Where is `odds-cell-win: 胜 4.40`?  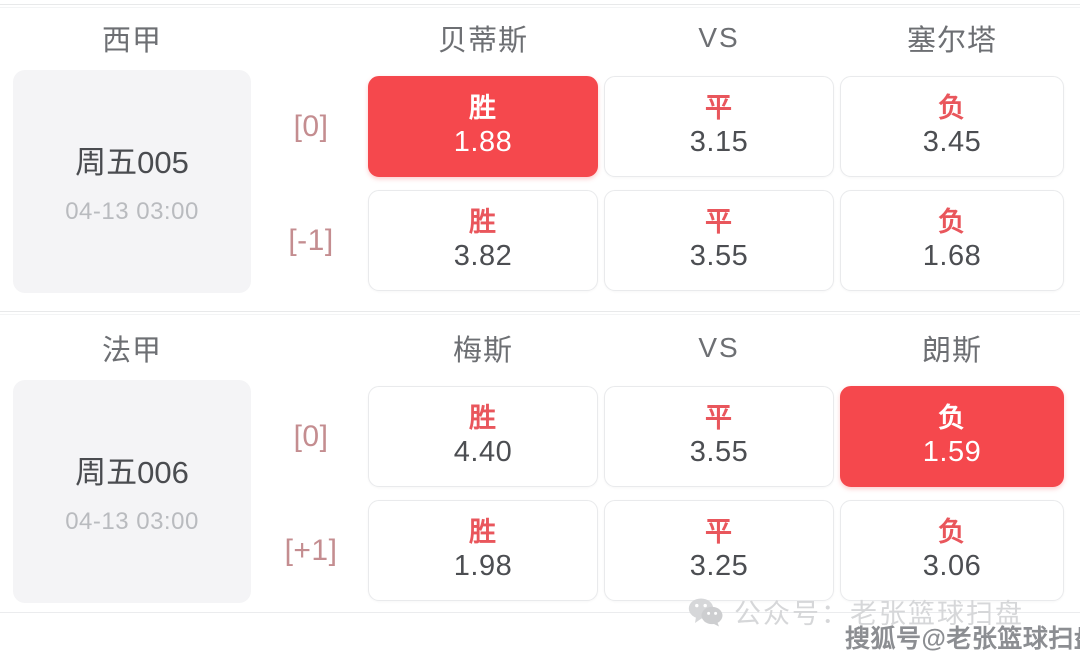
odds-cell-win: 胜 4.40 is located at coordinates (483, 436).